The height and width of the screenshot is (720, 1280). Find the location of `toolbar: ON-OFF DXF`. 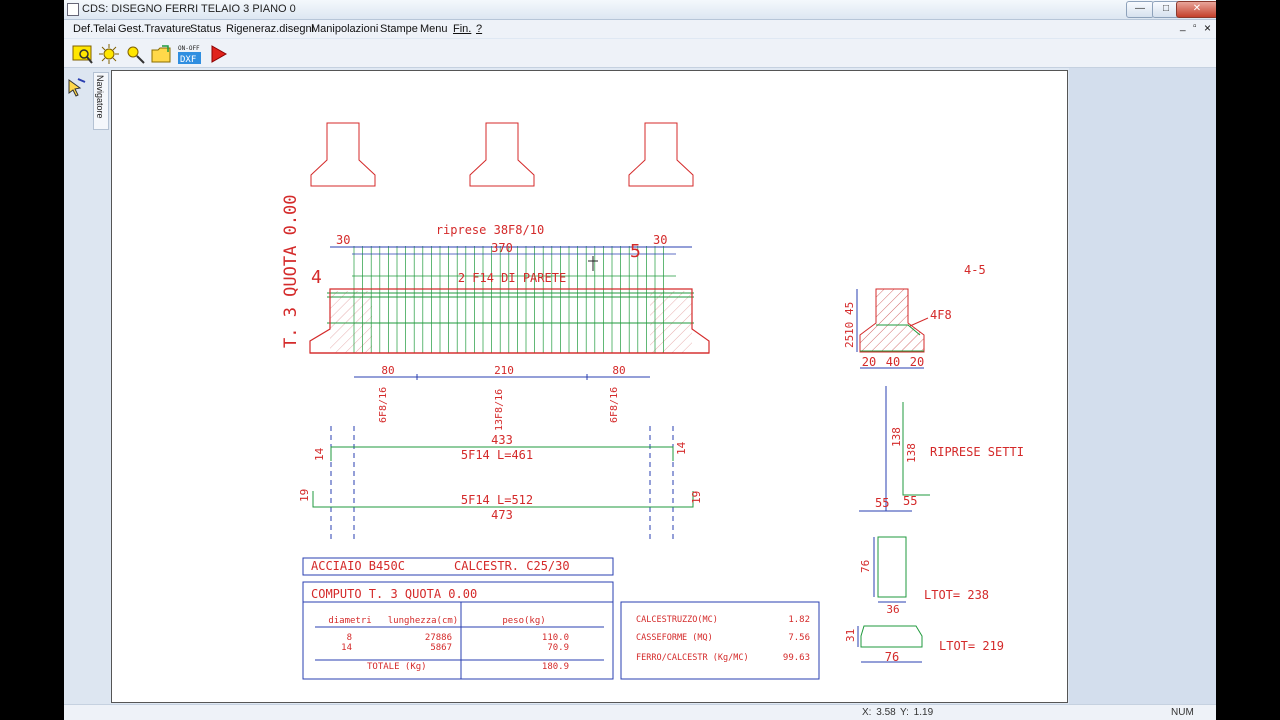

toolbar: ON-OFF DXF is located at coordinates (640, 53).